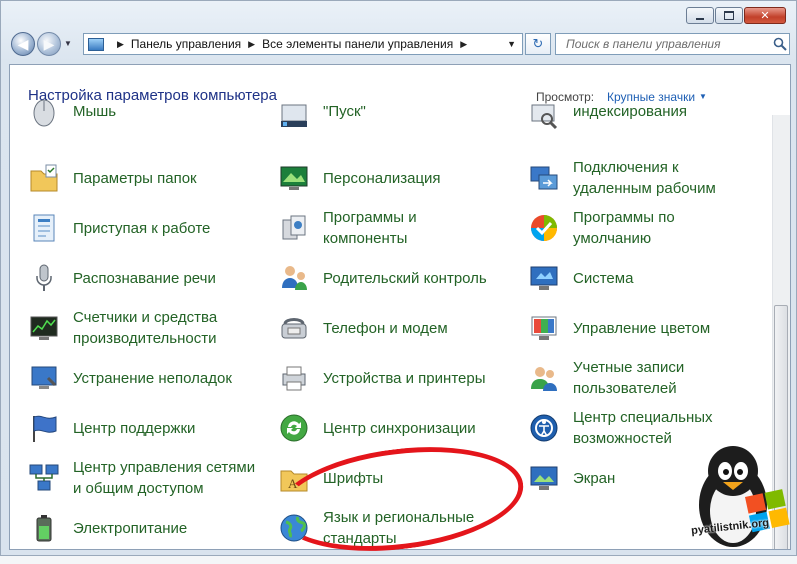  What do you see at coordinates (44, 228) in the screenshot?
I see `getting-started-icon` at bounding box center [44, 228].